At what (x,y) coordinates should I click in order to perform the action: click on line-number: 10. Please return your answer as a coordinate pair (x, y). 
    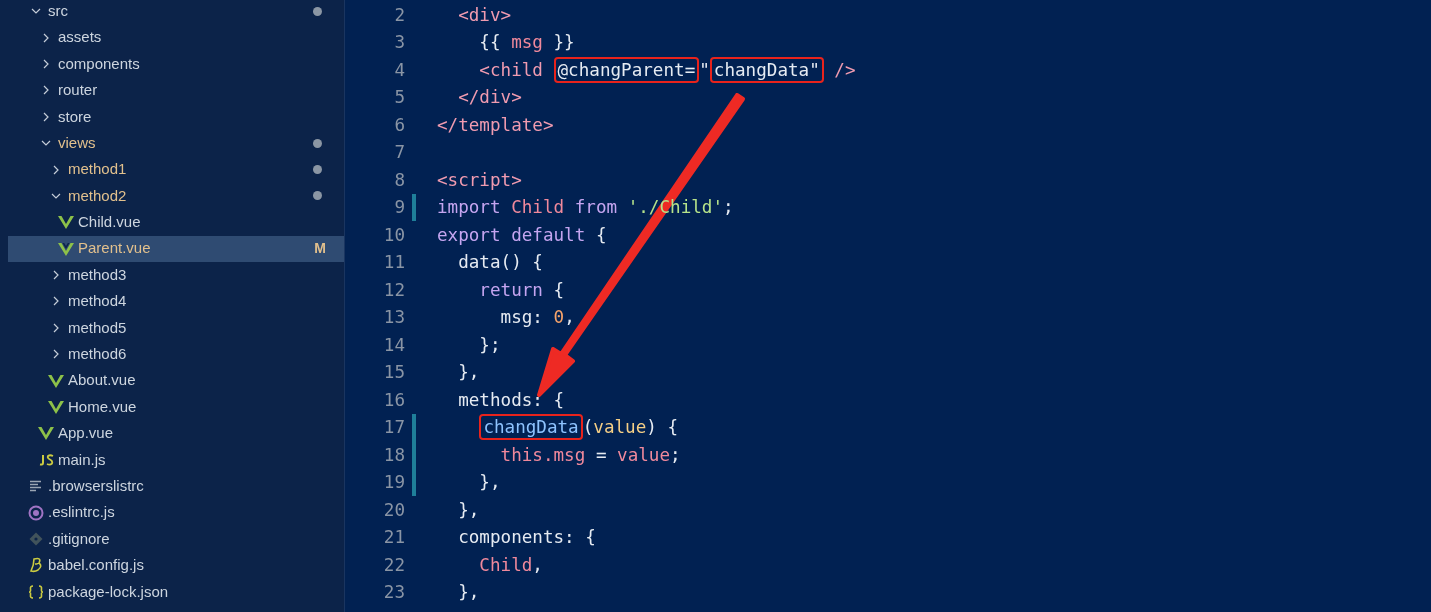
    Looking at the image, I should click on (393, 235).